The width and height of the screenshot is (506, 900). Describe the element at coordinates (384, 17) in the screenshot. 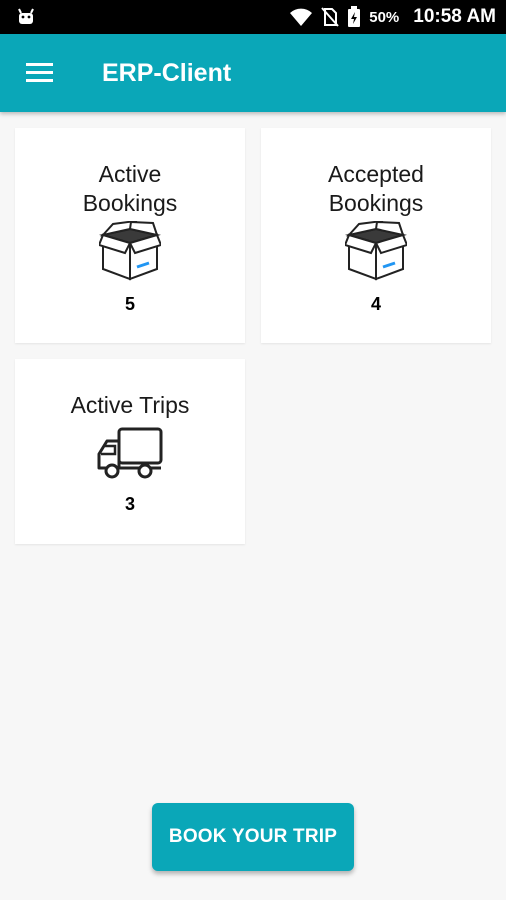

I see `battery-percent: 50%` at that location.